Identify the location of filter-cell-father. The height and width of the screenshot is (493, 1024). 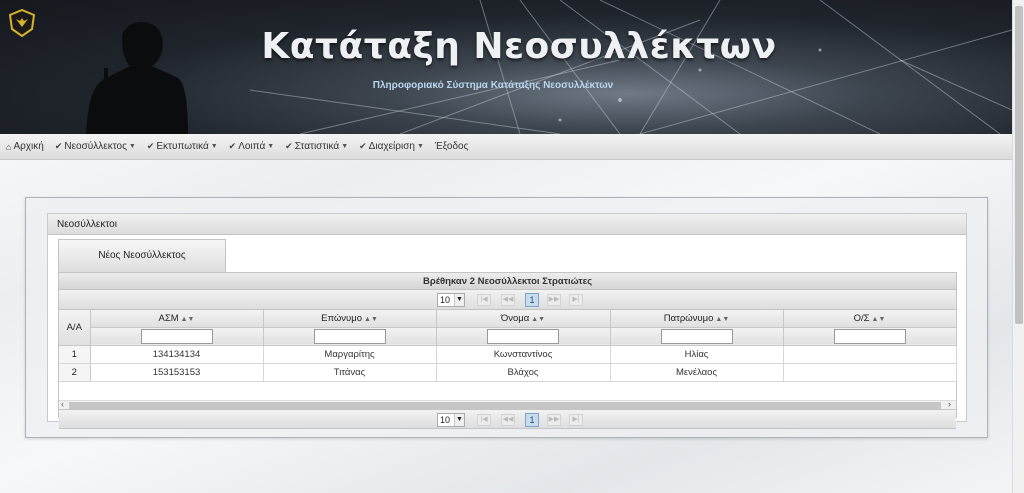
(697, 336).